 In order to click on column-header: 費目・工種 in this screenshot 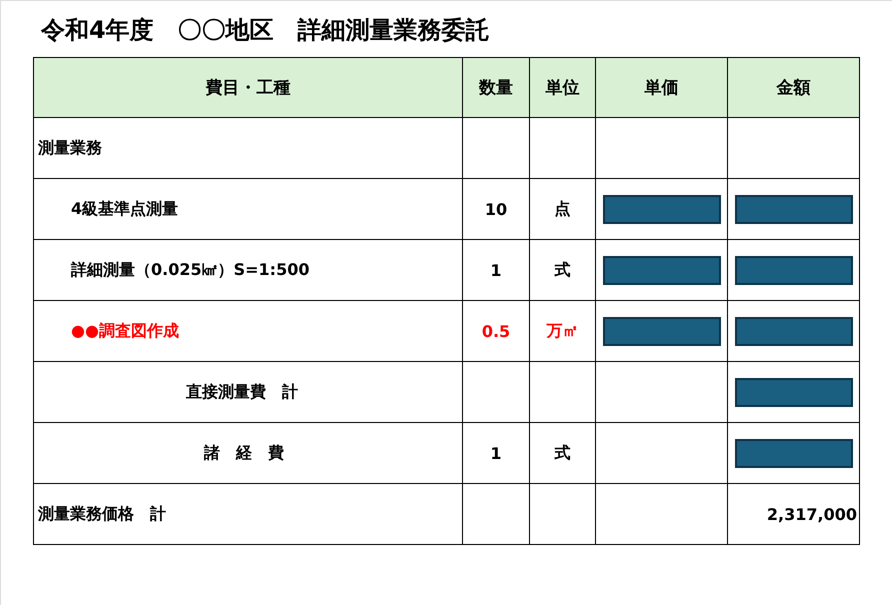, I will do `click(248, 88)`.